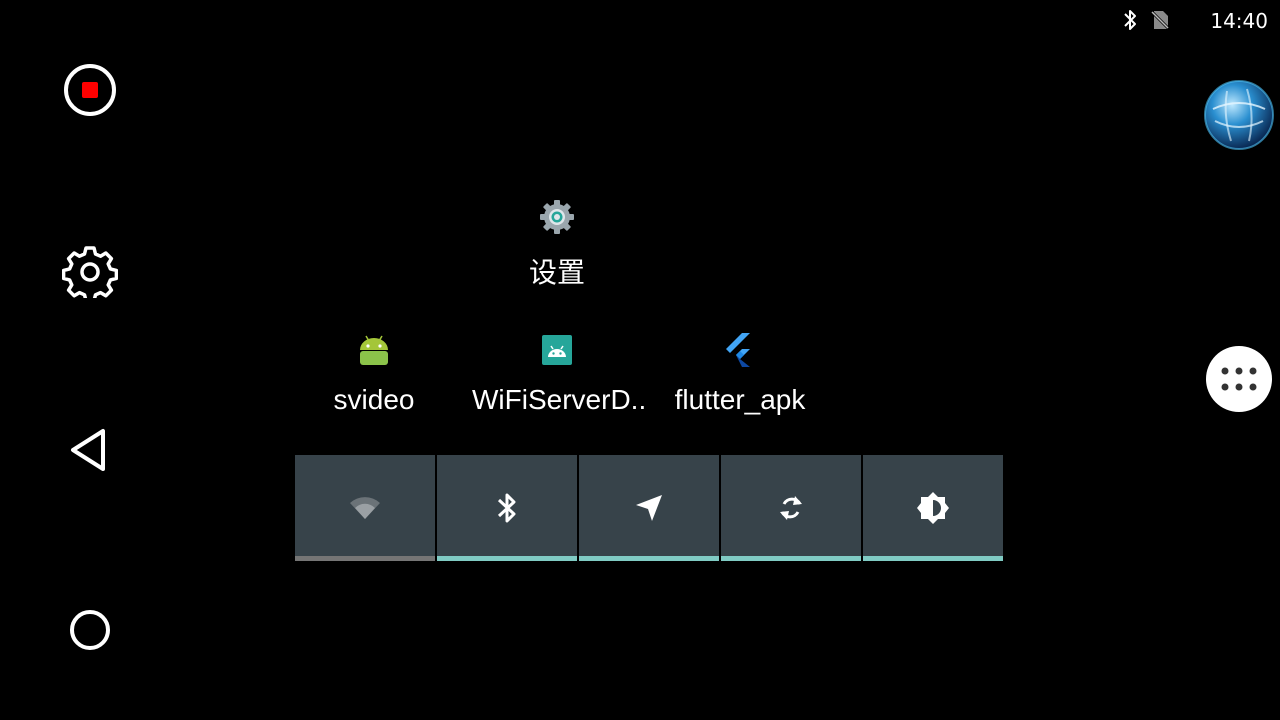 This screenshot has width=1280, height=720. I want to click on app-drawer-button, so click(1239, 379).